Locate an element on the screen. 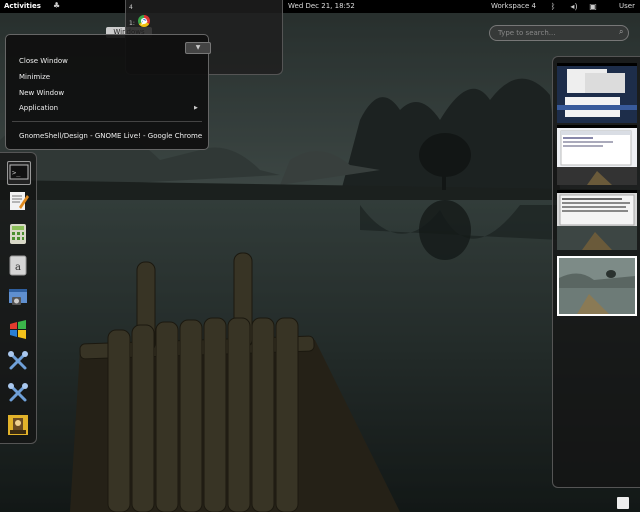  dash: >_ a is located at coordinates (18, 298).